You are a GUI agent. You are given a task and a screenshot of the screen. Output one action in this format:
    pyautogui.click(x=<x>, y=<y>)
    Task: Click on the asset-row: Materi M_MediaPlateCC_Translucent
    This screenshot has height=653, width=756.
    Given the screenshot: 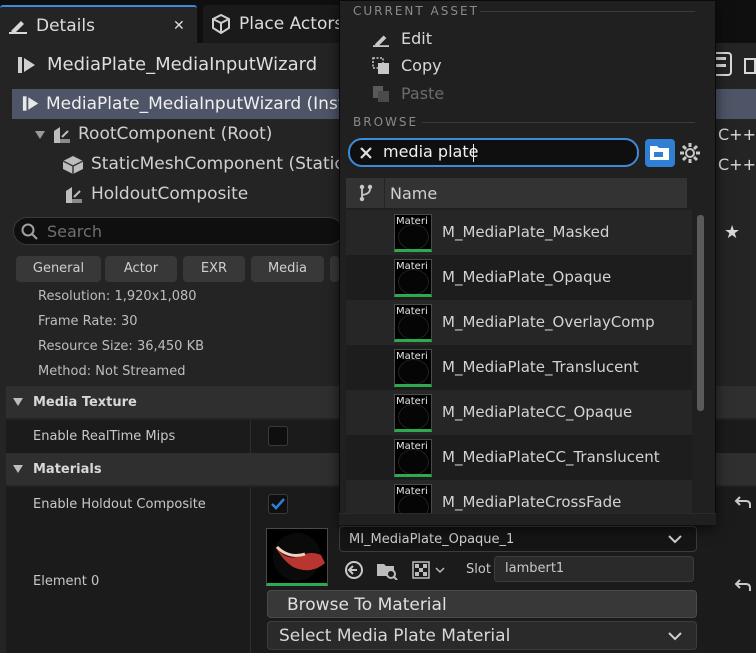 What is the action you would take?
    pyautogui.click(x=519, y=457)
    